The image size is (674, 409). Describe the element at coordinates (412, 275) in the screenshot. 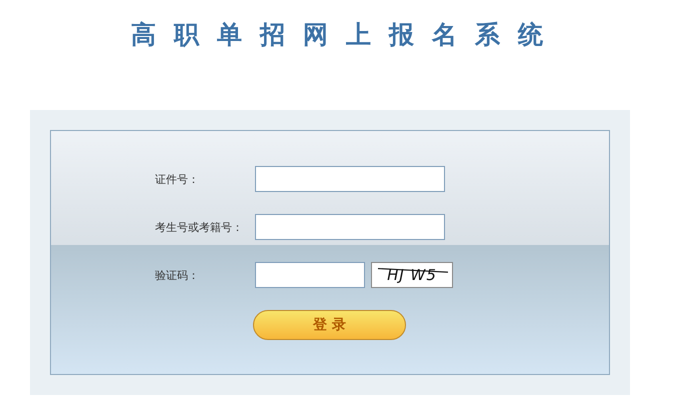

I see `captcha-image: HJ W5` at that location.